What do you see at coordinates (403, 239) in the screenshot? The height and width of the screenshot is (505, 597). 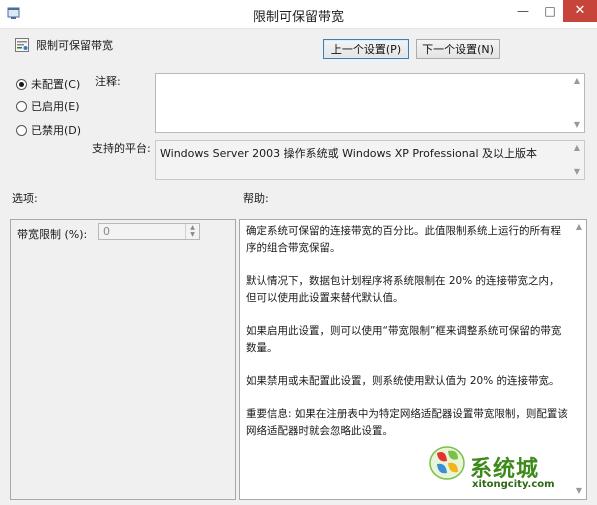 I see `help-paragraph: 确定系统可保留的连接带宽的百分比。此值限制系统上运行的所有程序的组合带宽保留。` at bounding box center [403, 239].